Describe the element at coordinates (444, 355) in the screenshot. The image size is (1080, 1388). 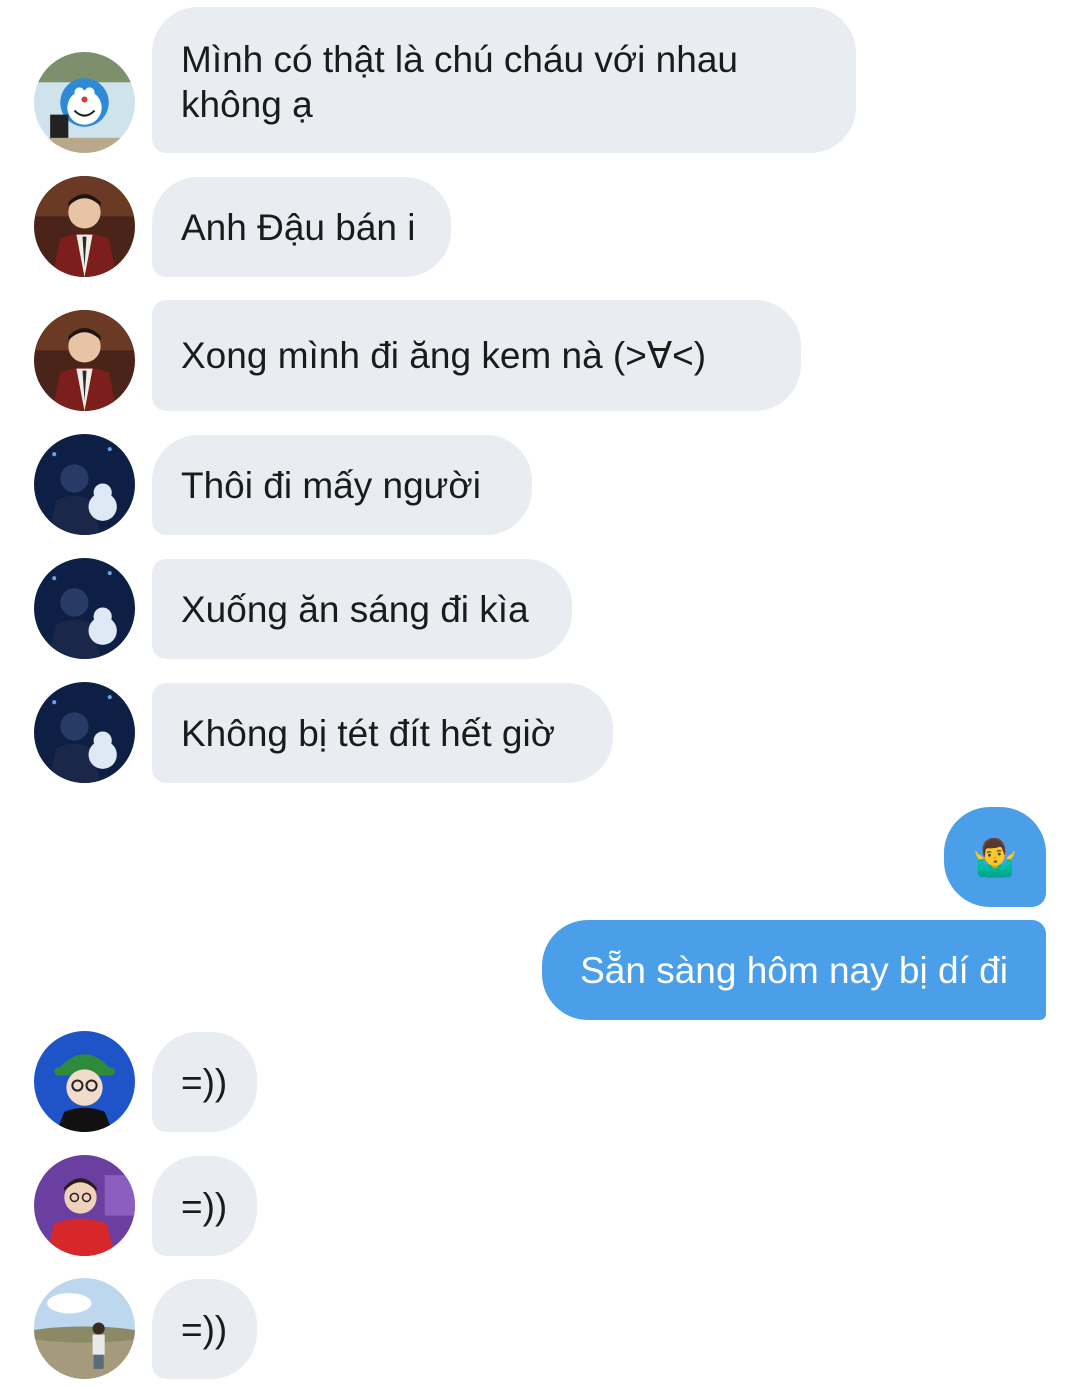
I see `message-text: Xong mình đi ăng kem nà (>∀<)` at that location.